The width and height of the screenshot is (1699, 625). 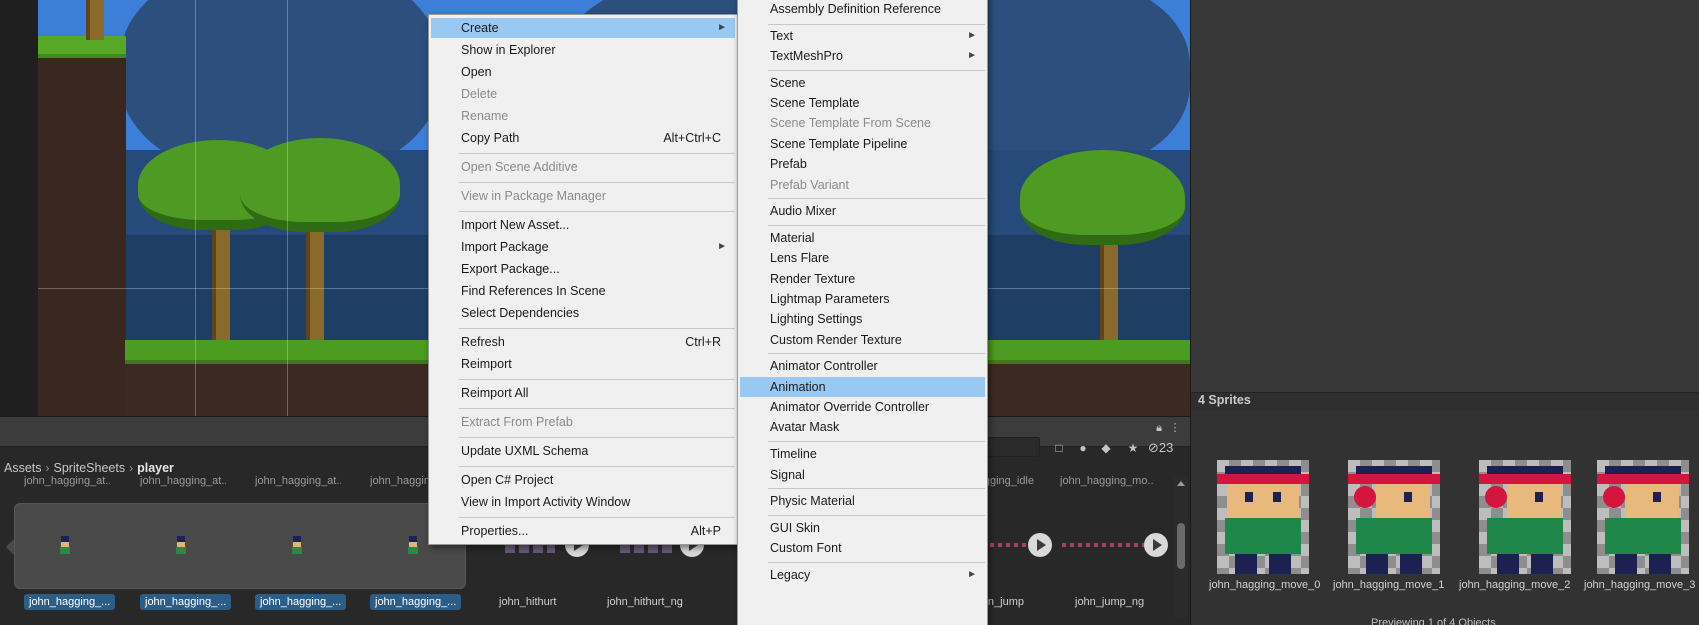 I want to click on kebab-menu-icon: ⋮, so click(x=1175, y=428).